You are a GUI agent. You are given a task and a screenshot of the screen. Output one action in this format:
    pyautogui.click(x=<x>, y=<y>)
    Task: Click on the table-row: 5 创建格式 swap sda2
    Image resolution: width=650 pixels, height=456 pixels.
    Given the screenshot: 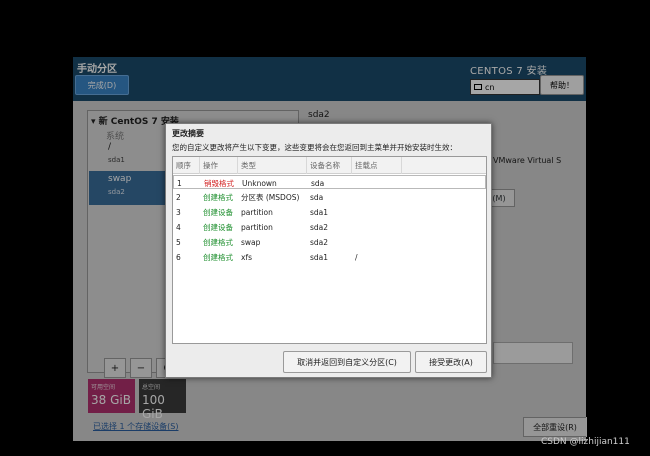 What is the action you would take?
    pyautogui.click(x=329, y=242)
    